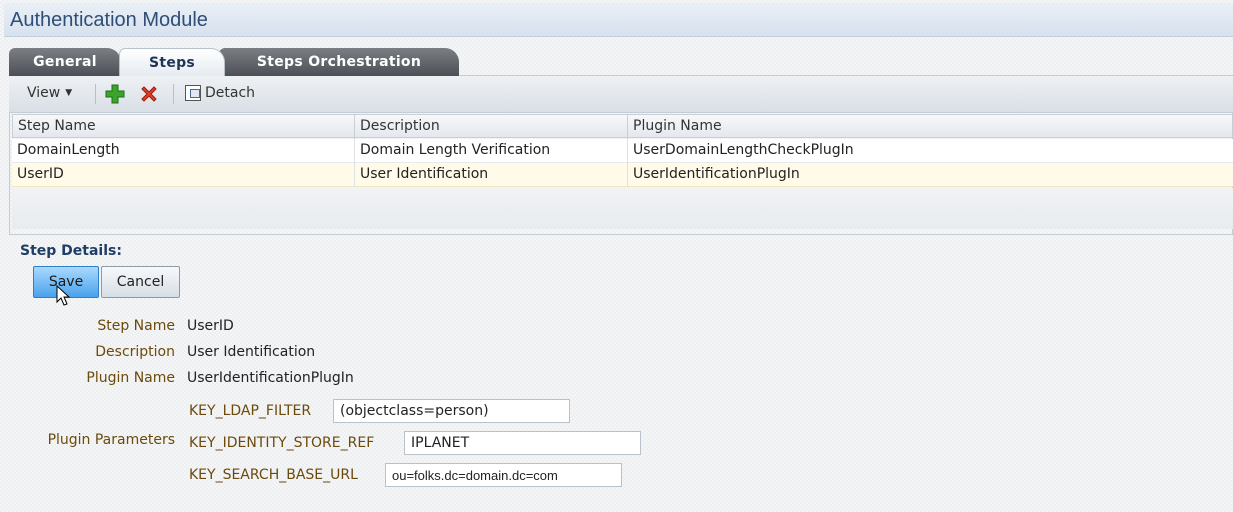 The width and height of the screenshot is (1233, 512). Describe the element at coordinates (136, 326) in the screenshot. I see `step-name-label: Step Name` at that location.